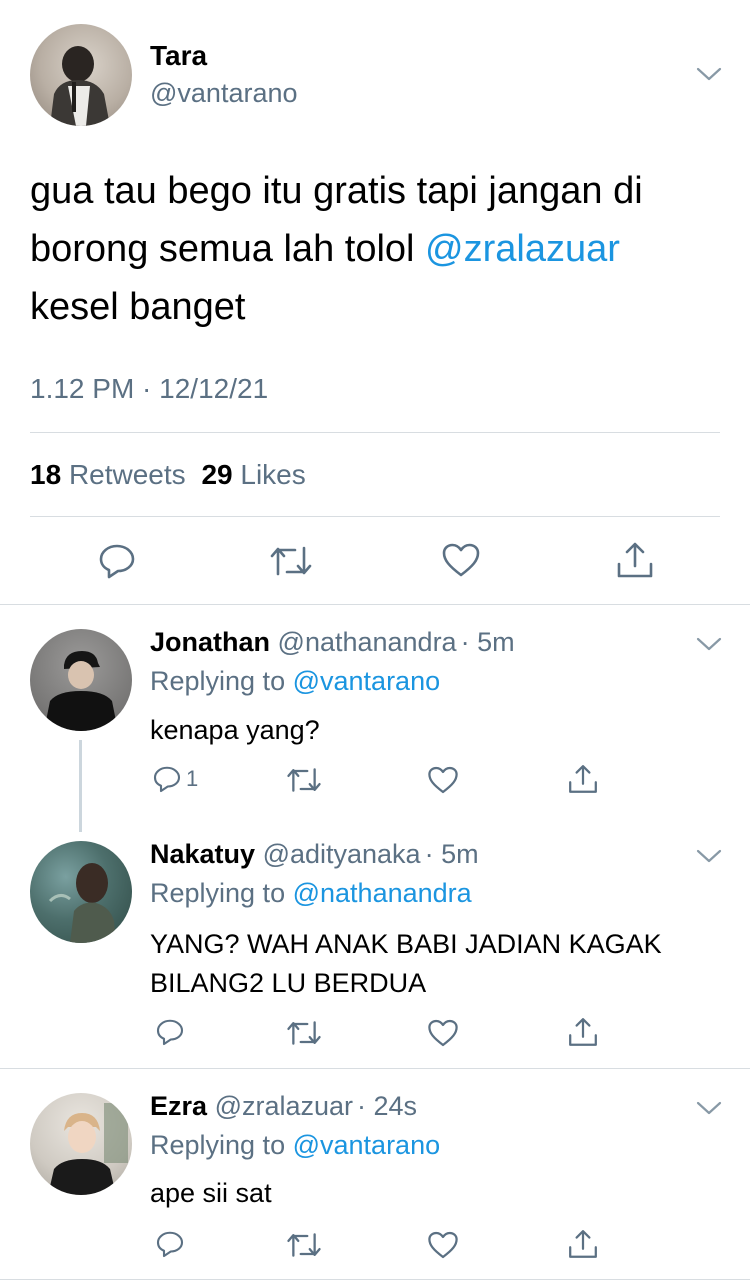  What do you see at coordinates (192, 778) in the screenshot?
I see `reply-count: 1` at bounding box center [192, 778].